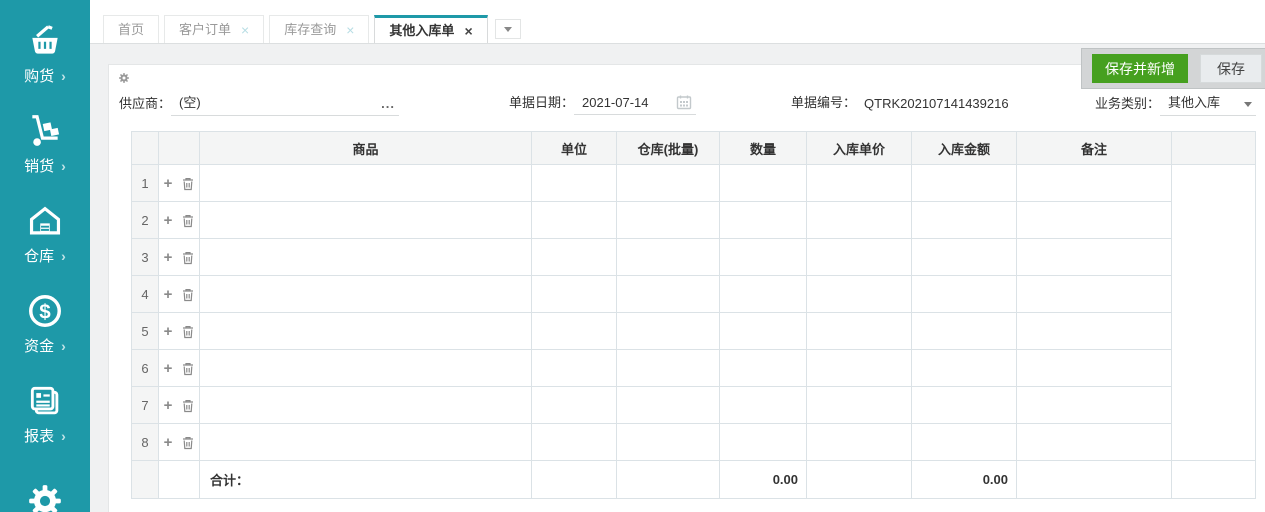 The width and height of the screenshot is (1265, 512). What do you see at coordinates (1248, 104) in the screenshot?
I see `chevron-down-icon` at bounding box center [1248, 104].